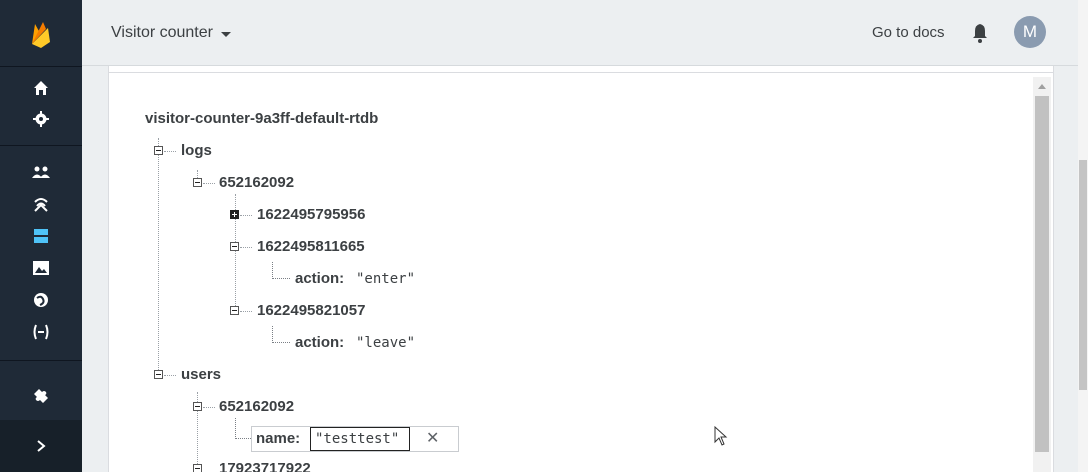  I want to click on field-value: "enter", so click(385, 279).